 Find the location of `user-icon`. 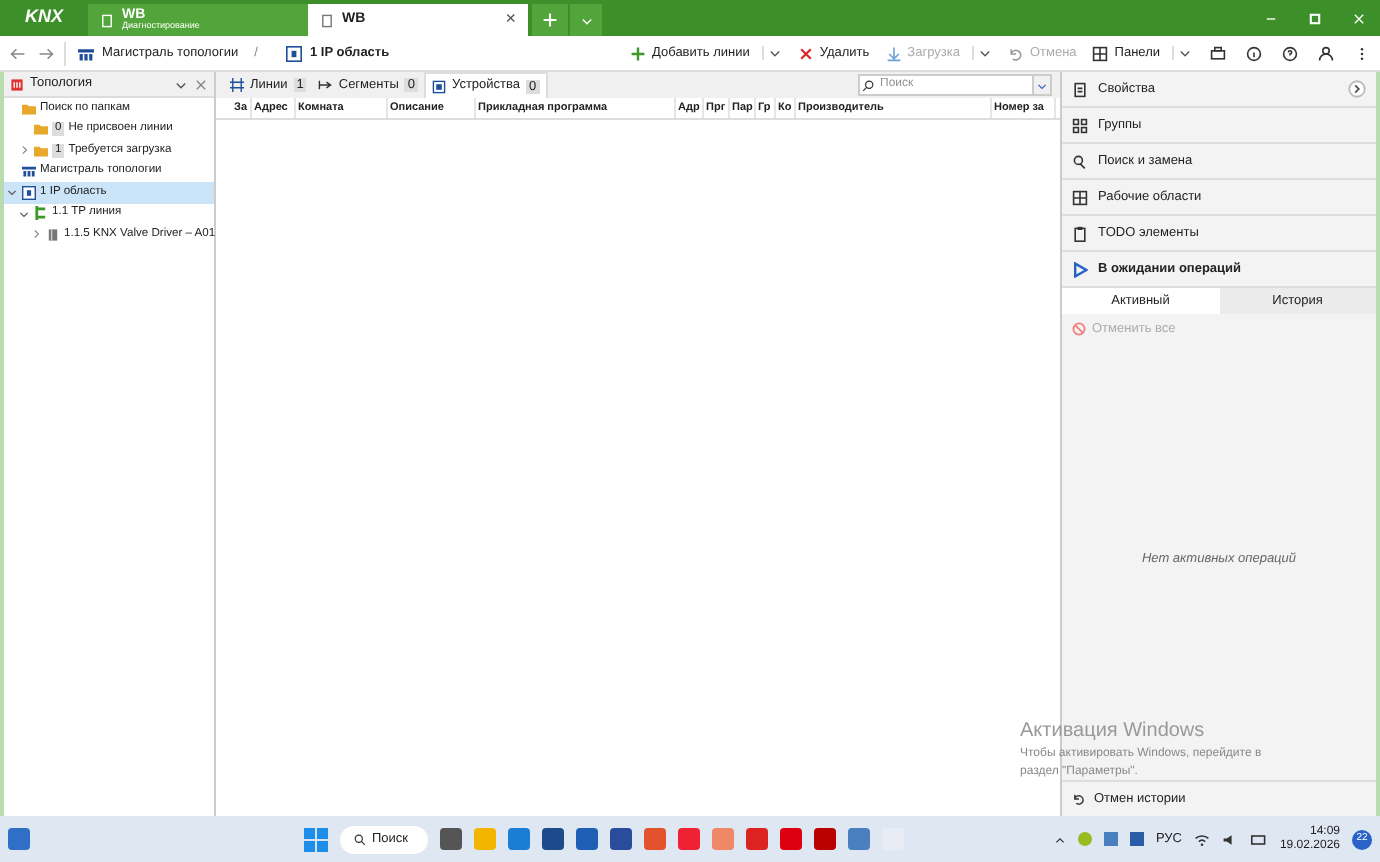

user-icon is located at coordinates (1326, 53).